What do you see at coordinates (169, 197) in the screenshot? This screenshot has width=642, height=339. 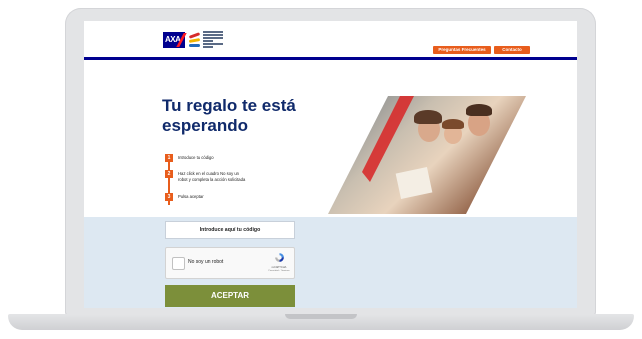 I see `step-number: 3` at bounding box center [169, 197].